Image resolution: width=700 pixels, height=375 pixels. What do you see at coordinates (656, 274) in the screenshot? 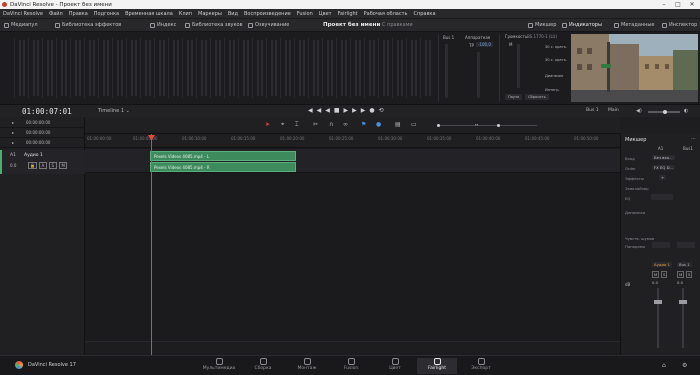
I see `mute-a1-button: M` at bounding box center [656, 274].